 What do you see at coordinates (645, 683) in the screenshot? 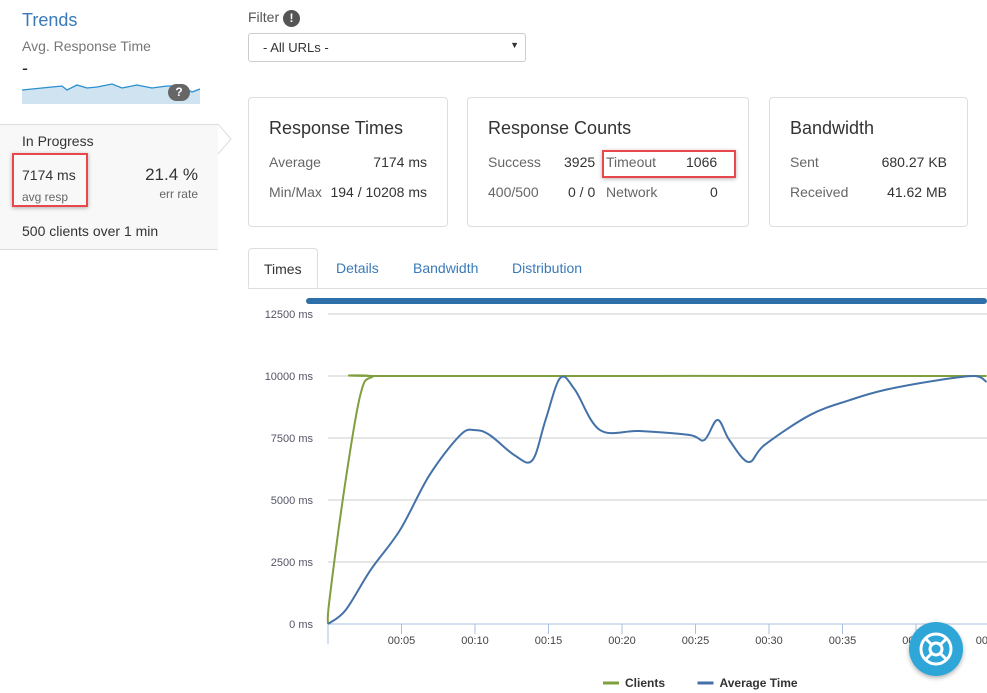
I see `legend-label: Clients` at bounding box center [645, 683].